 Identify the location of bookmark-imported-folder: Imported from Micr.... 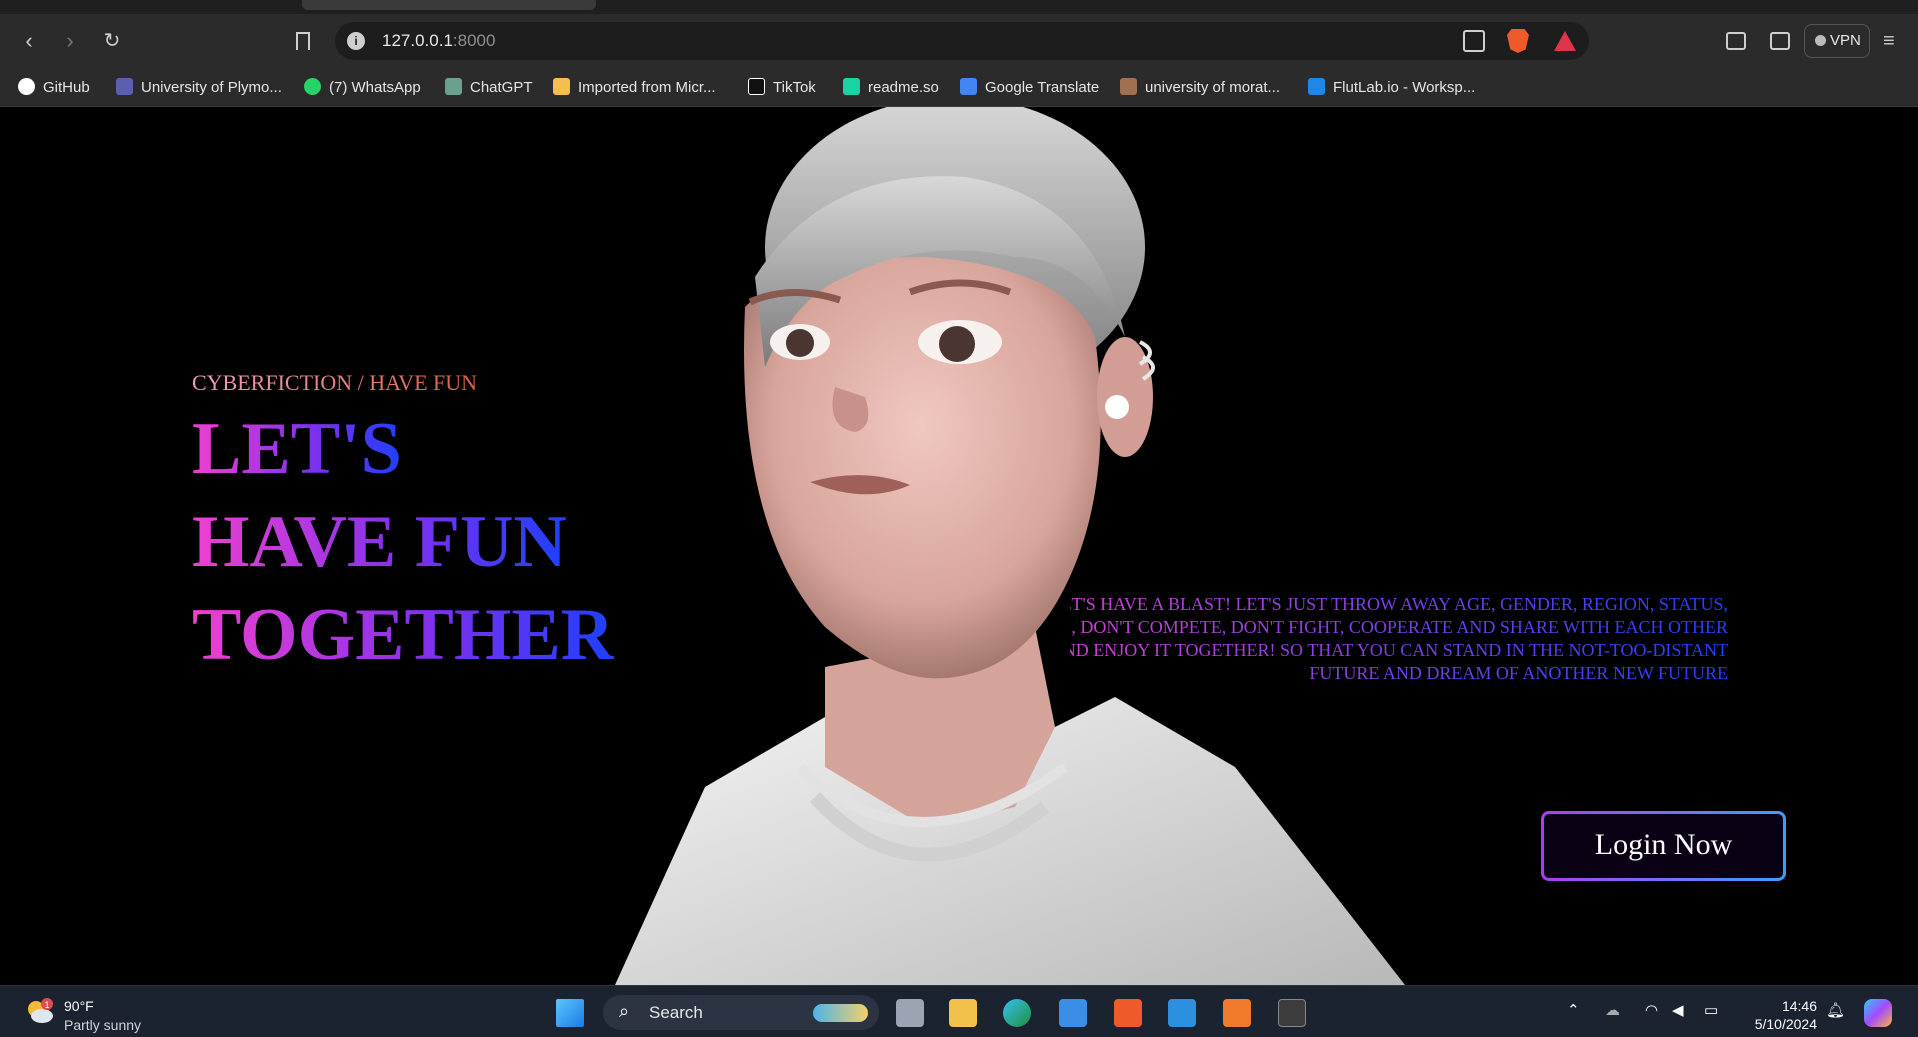
(634, 88).